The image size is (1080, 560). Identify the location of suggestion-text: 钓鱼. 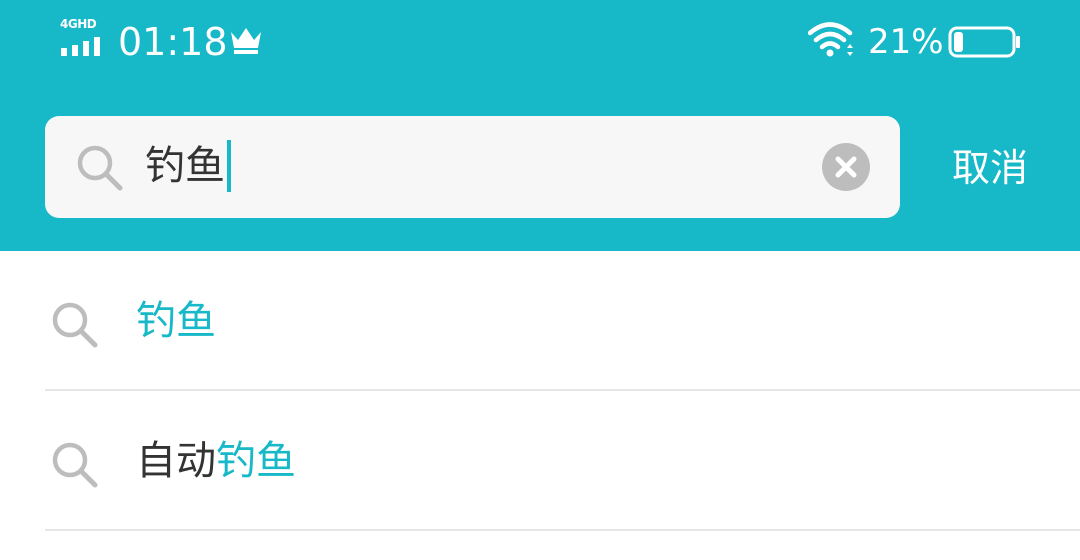
(176, 321).